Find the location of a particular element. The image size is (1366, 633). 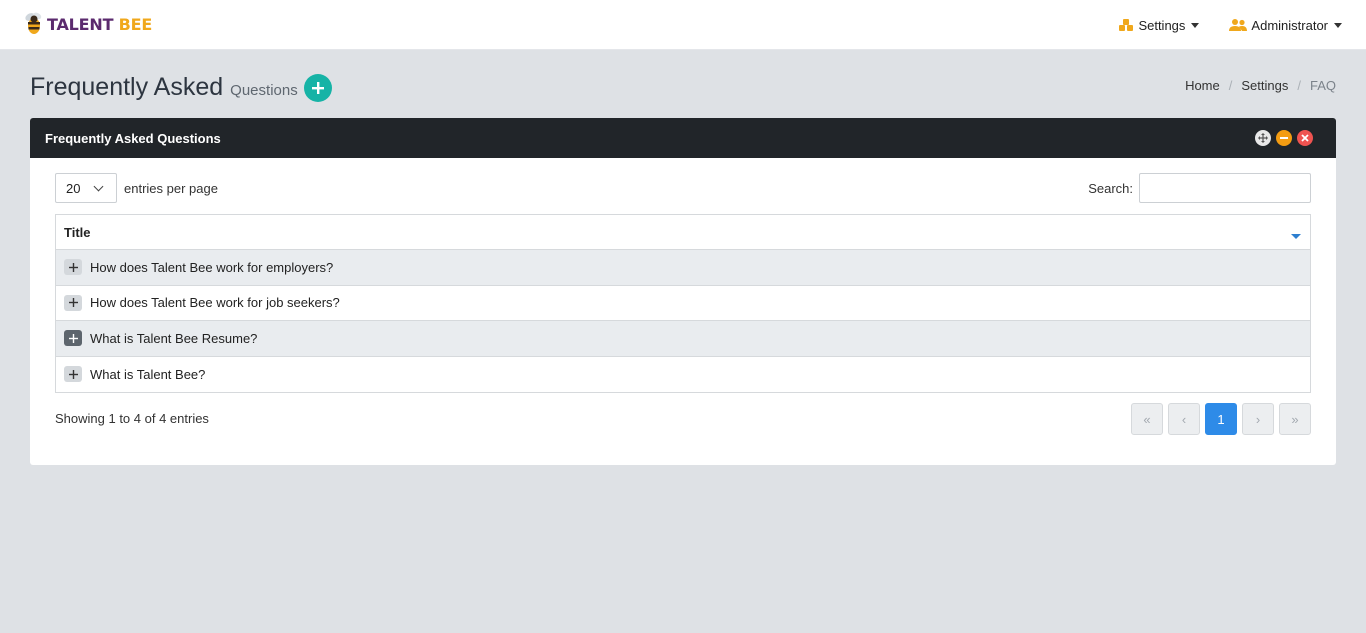

add-faq-button is located at coordinates (317, 88).